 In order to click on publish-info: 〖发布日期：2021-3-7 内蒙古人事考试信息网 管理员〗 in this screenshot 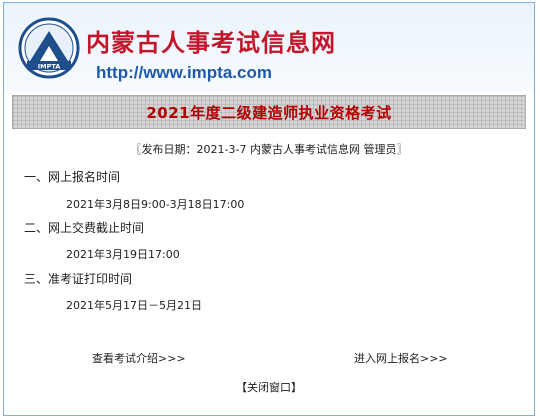, I will do `click(269, 149)`.